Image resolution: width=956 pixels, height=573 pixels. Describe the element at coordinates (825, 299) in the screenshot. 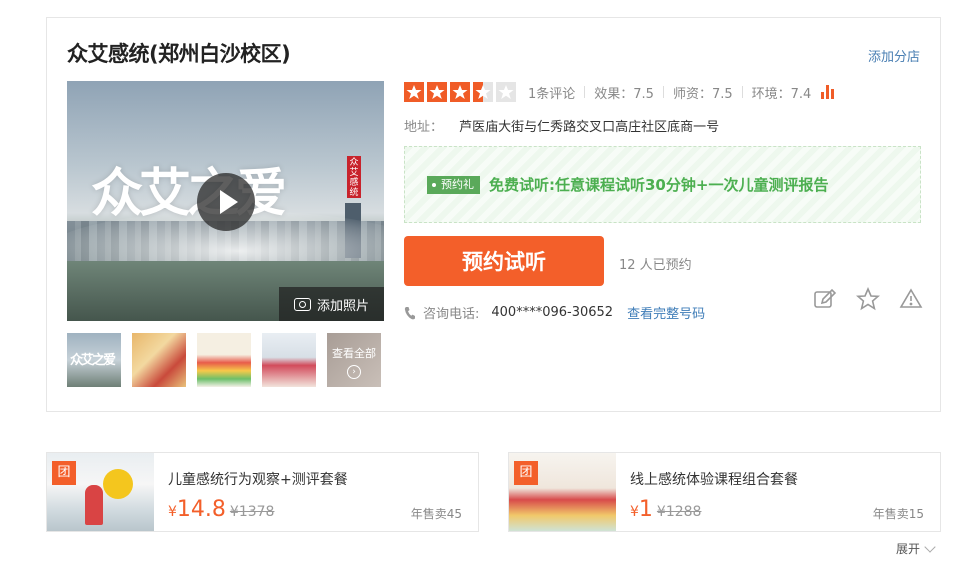

I see `write-review-icon` at that location.